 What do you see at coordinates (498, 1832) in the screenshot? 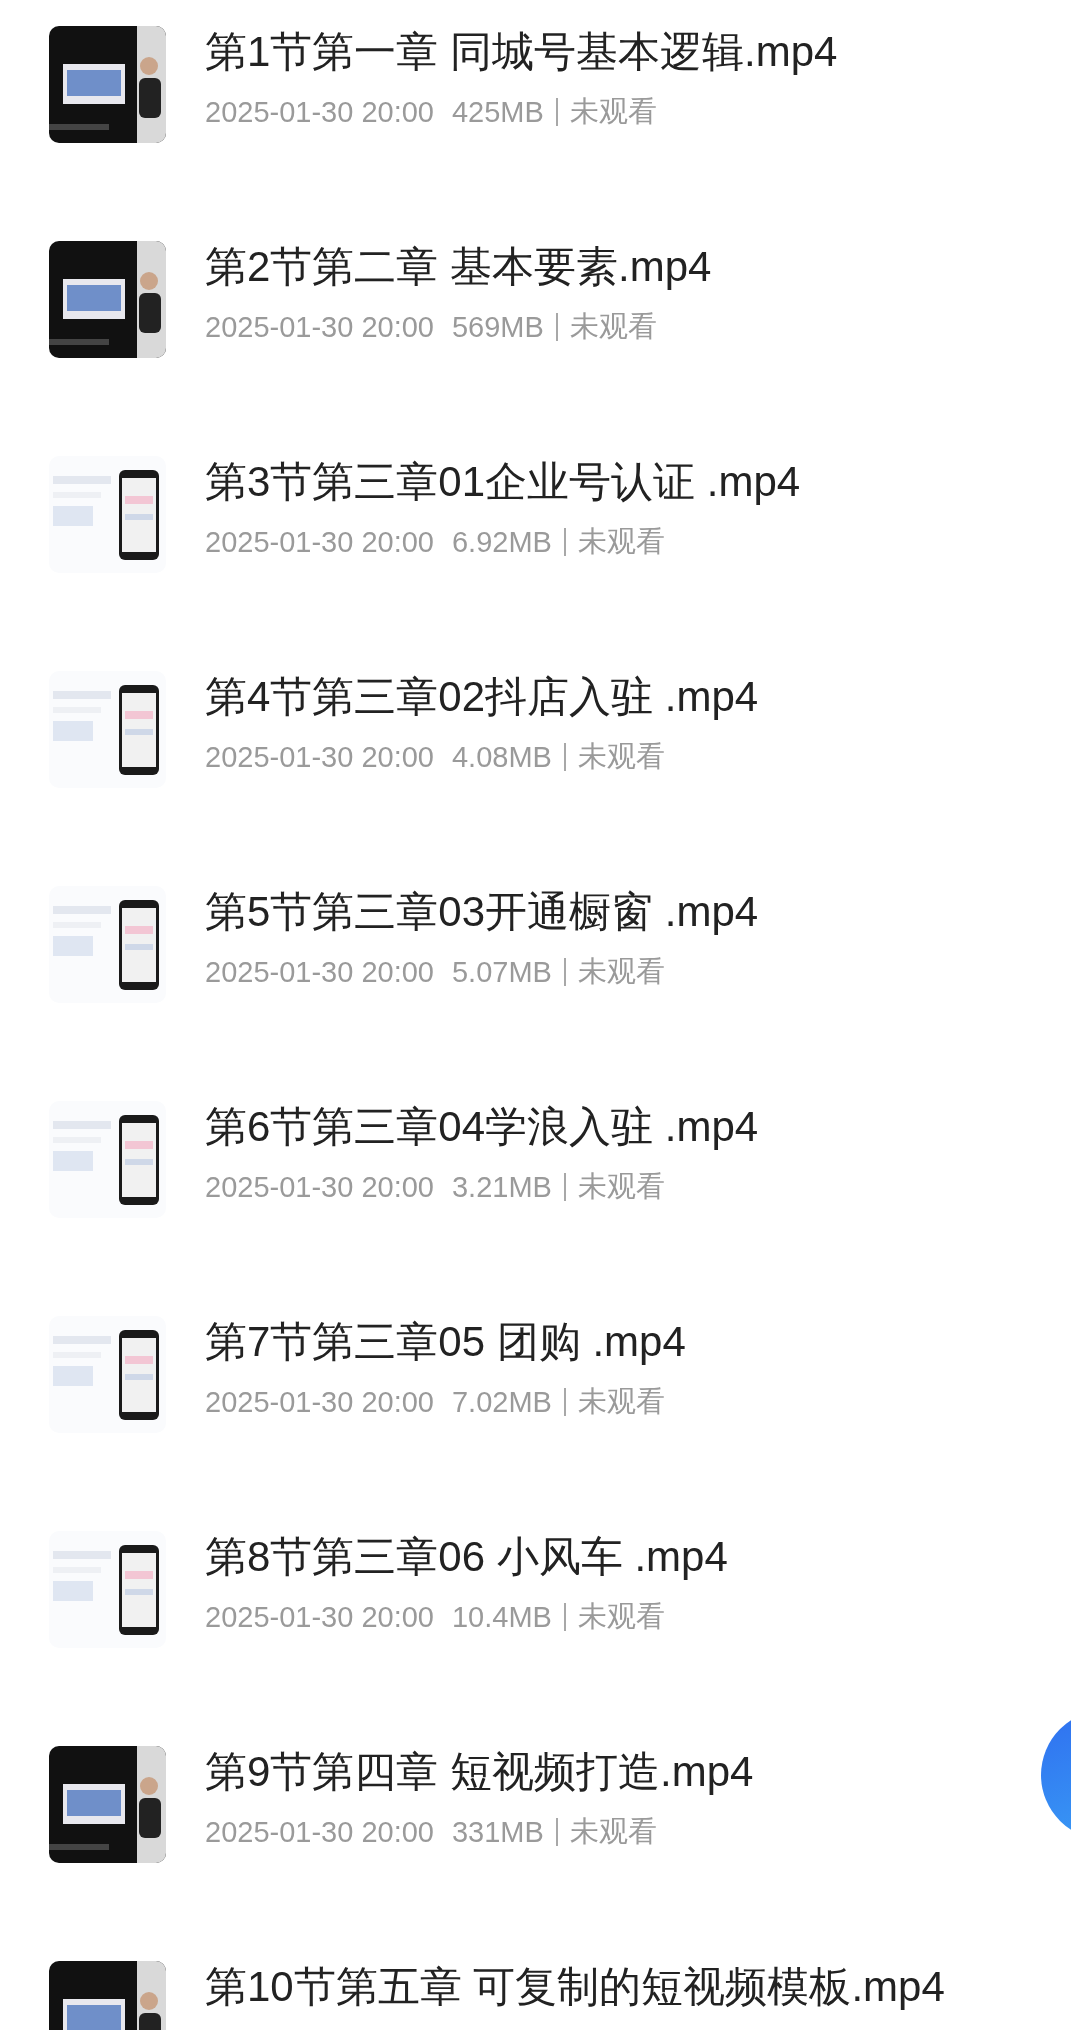
I see `file-size: 331MB` at bounding box center [498, 1832].